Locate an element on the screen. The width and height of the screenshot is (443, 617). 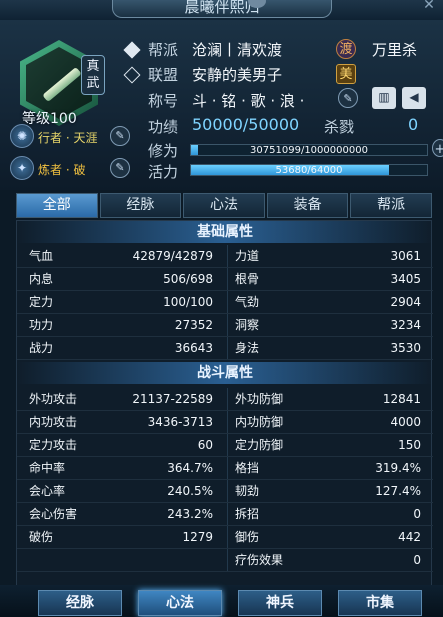
sword-icon is located at coordinates (62, 84).